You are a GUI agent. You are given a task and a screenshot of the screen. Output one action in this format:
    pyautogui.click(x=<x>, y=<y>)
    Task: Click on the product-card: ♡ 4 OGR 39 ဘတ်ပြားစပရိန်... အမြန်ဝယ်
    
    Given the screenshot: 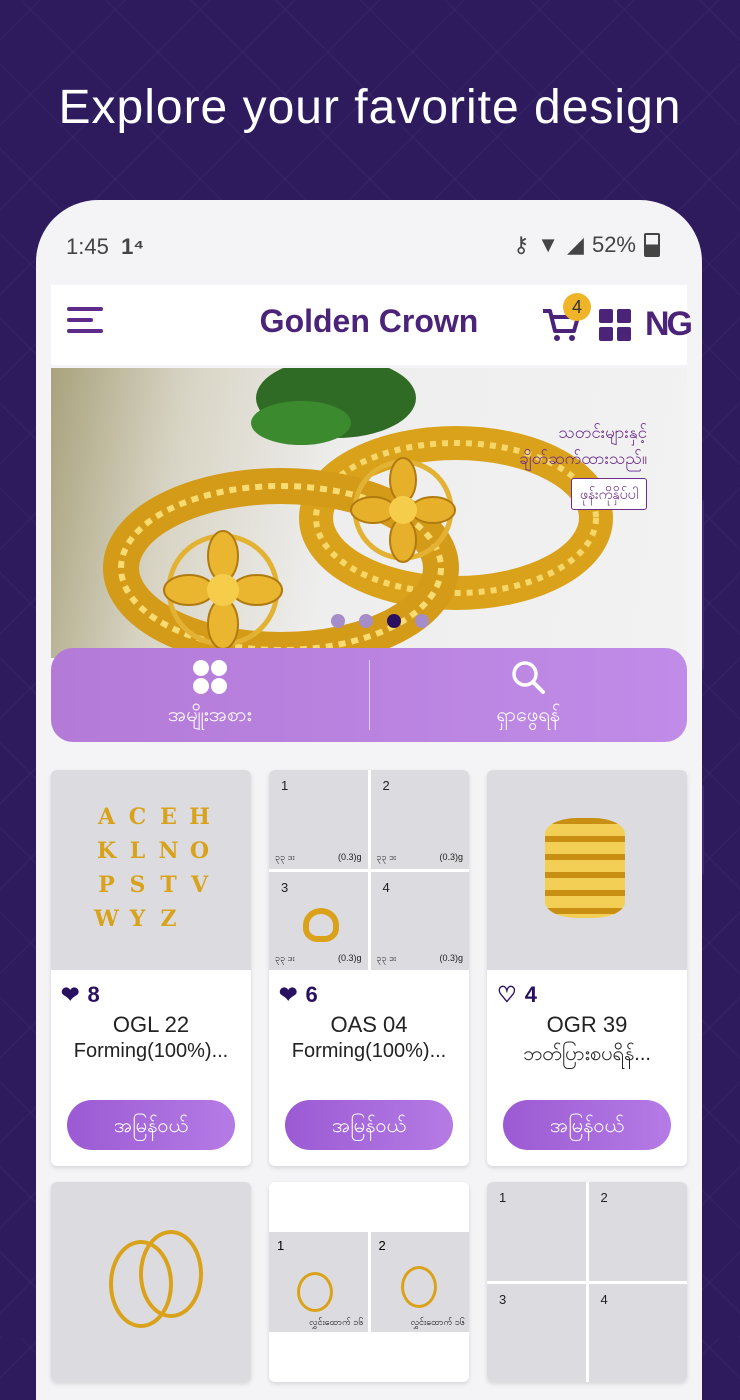 What is the action you would take?
    pyautogui.click(x=587, y=968)
    